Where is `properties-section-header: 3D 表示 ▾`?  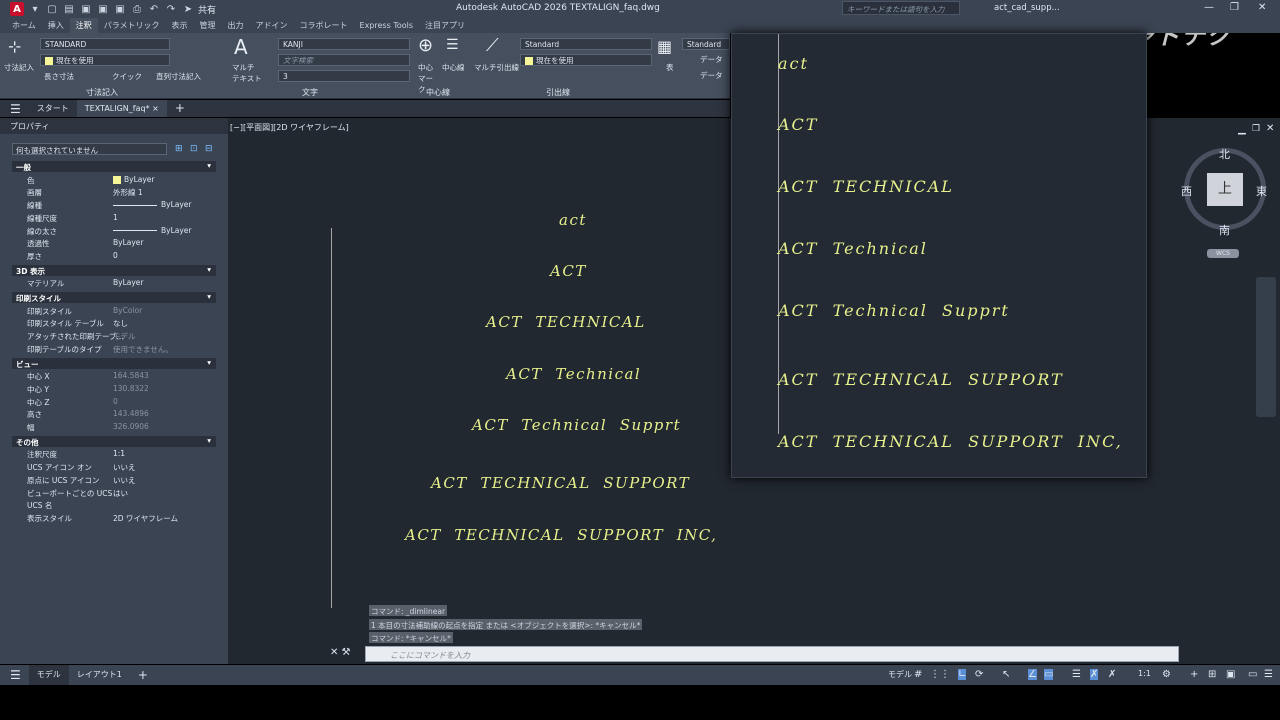
properties-section-header: 3D 表示 ▾ is located at coordinates (114, 270).